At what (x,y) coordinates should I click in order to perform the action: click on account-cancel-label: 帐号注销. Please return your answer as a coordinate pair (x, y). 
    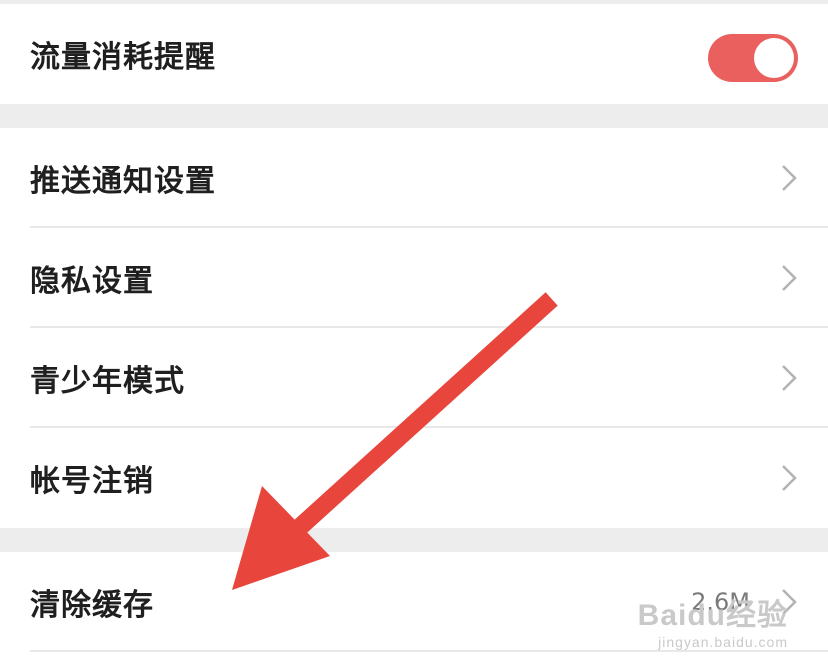
    Looking at the image, I should click on (92, 481).